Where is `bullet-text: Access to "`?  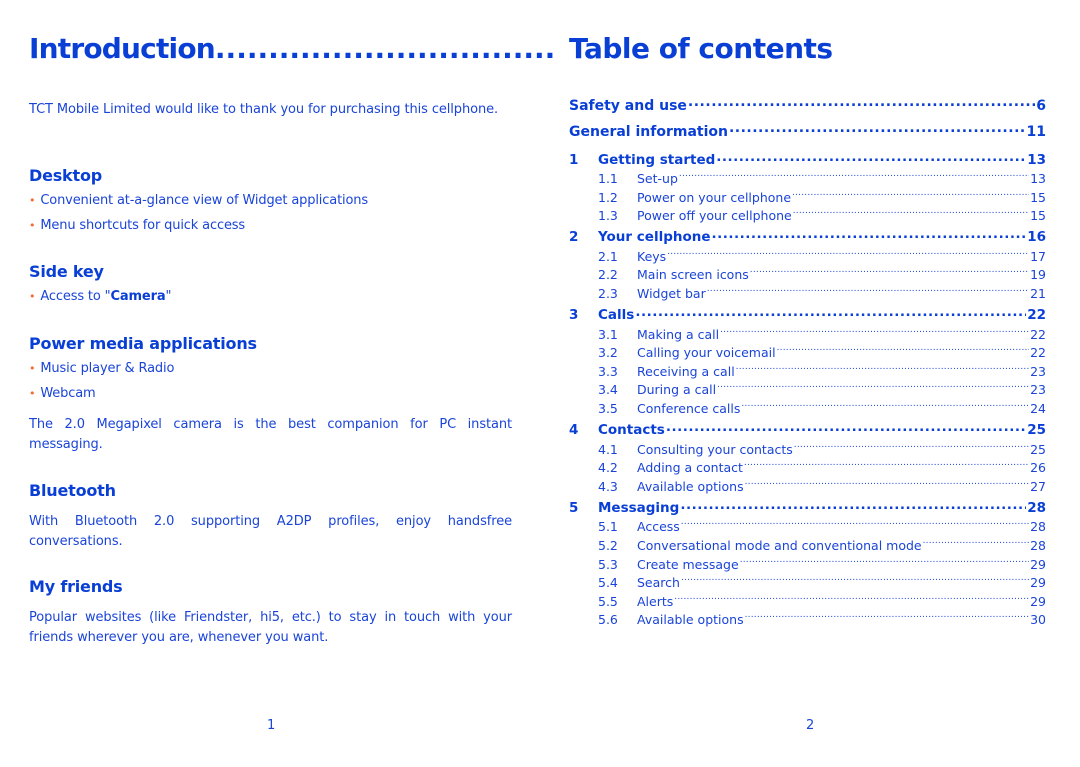 bullet-text: Access to " is located at coordinates (75, 296).